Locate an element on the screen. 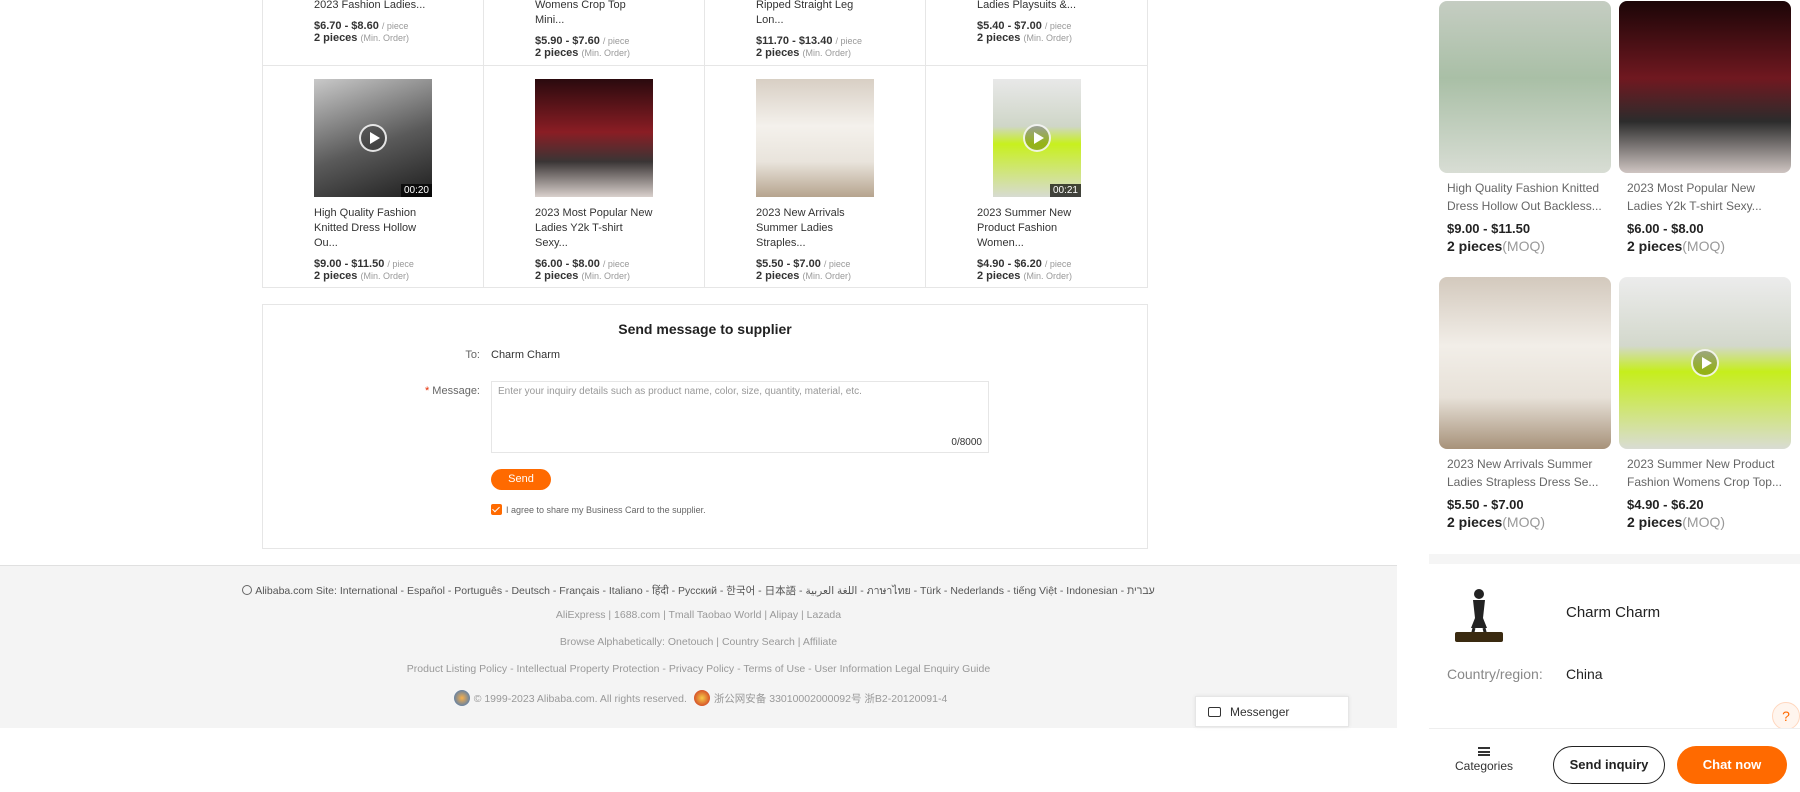 Image resolution: width=1800 pixels, height=792 pixels. product-price: $5.50 - $7.00 is located at coordinates (1485, 504).